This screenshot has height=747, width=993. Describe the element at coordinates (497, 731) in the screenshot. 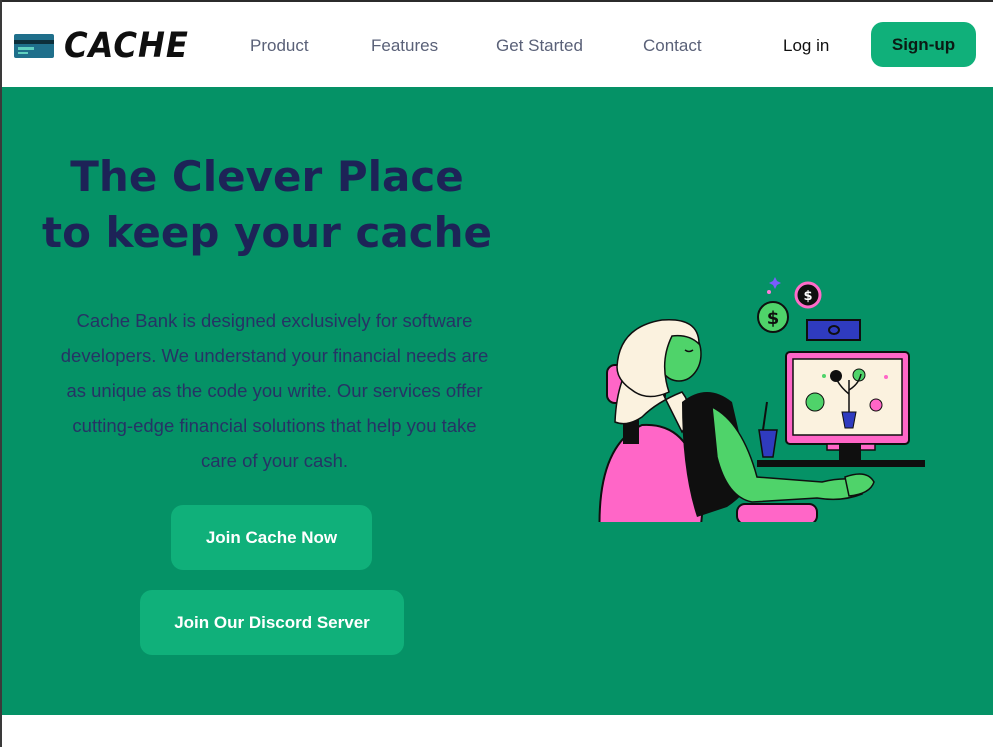

I see `page-below-hero` at that location.